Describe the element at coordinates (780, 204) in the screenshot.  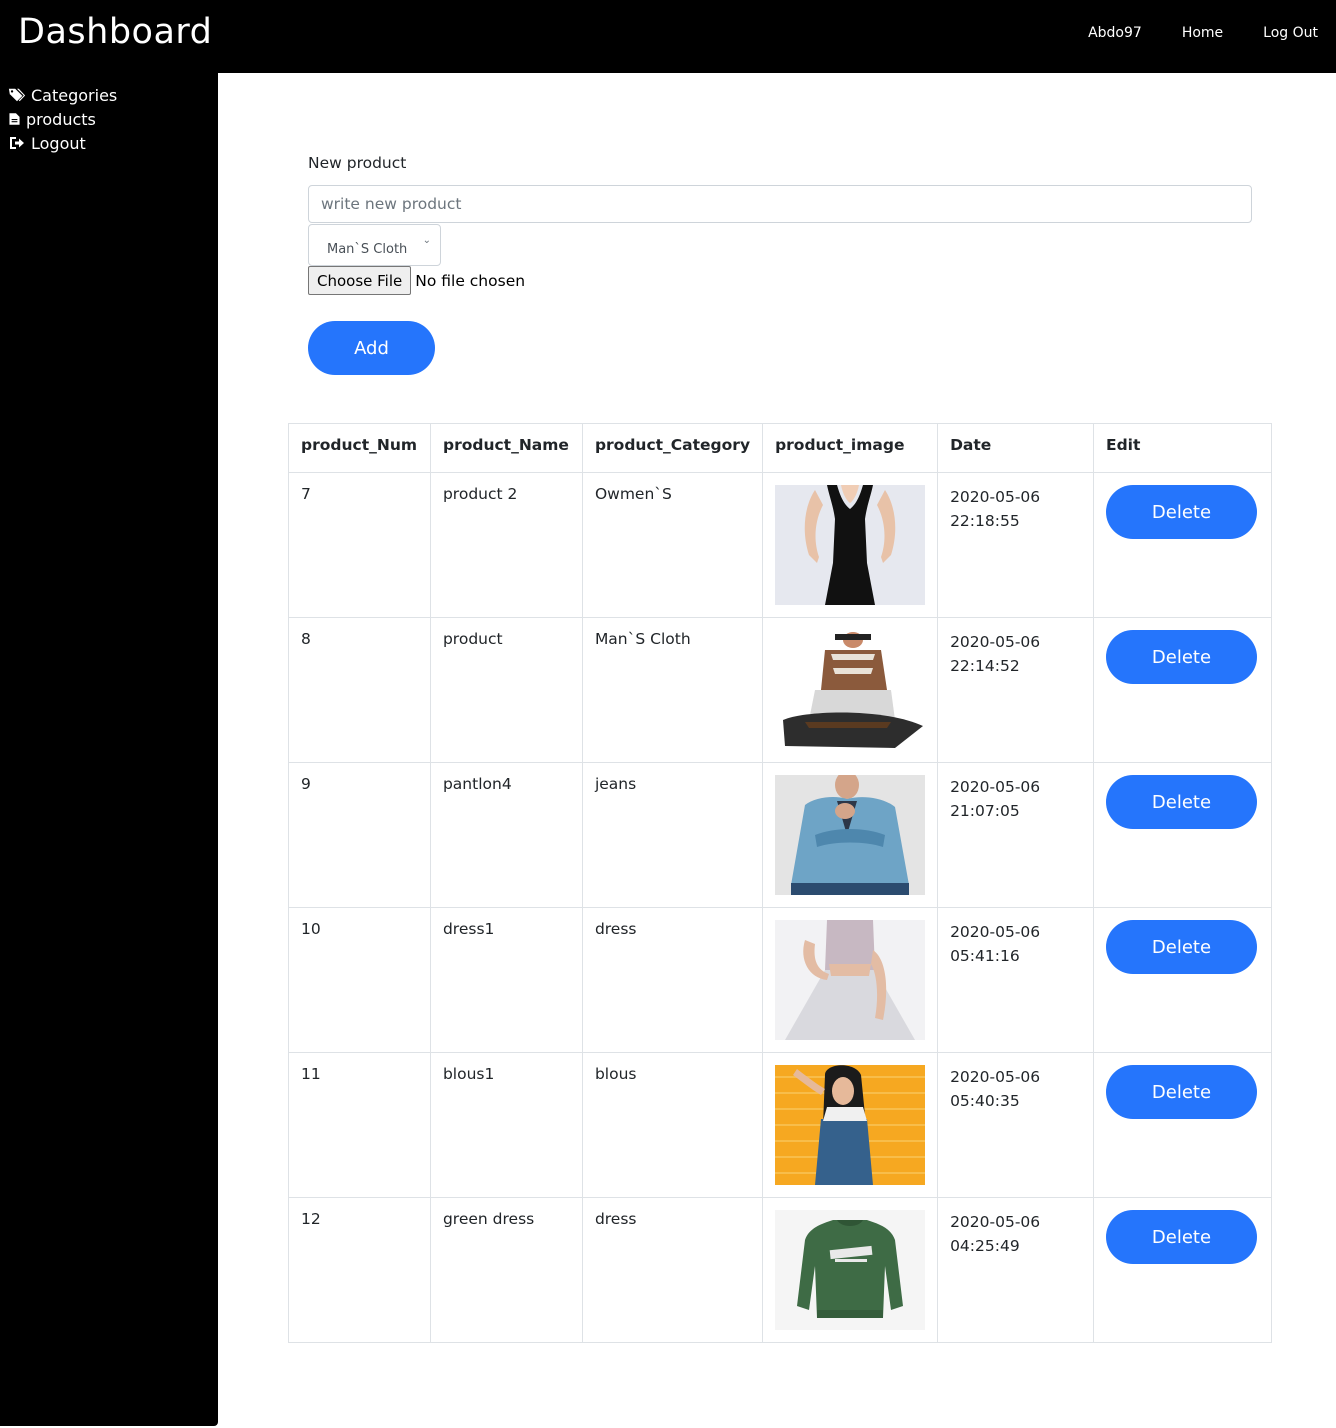
I see `new-product-input` at that location.